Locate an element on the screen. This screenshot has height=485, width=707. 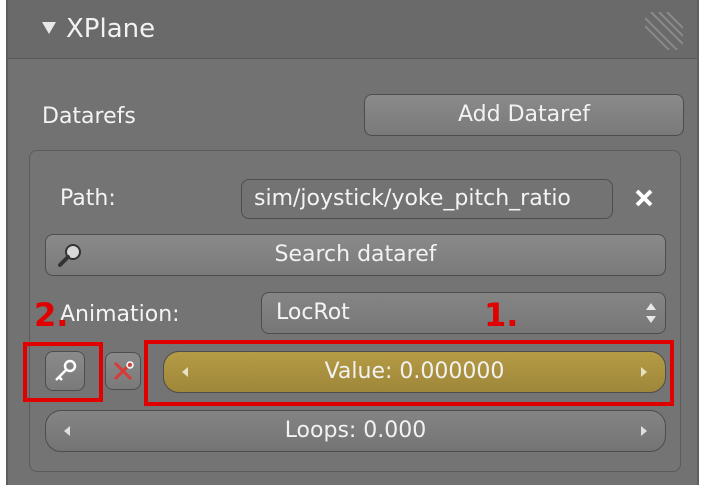
datarefs-label: Datarefs is located at coordinates (89, 116).